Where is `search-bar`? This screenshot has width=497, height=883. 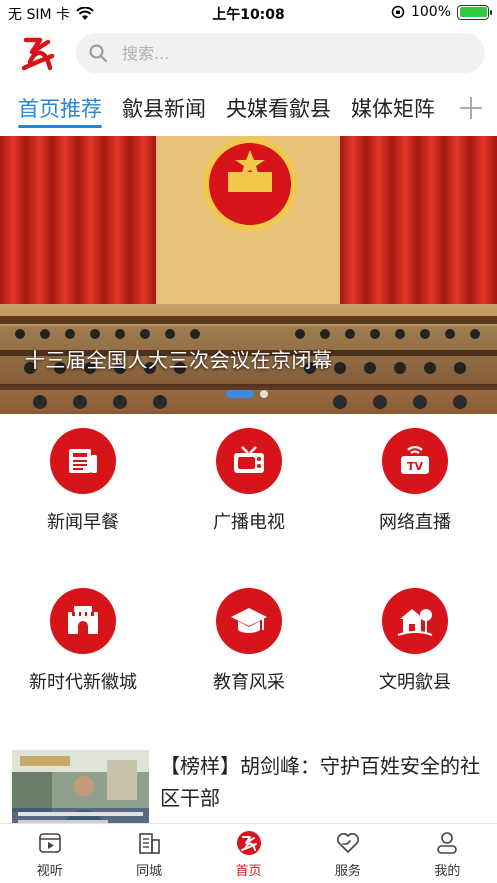 search-bar is located at coordinates (280, 53).